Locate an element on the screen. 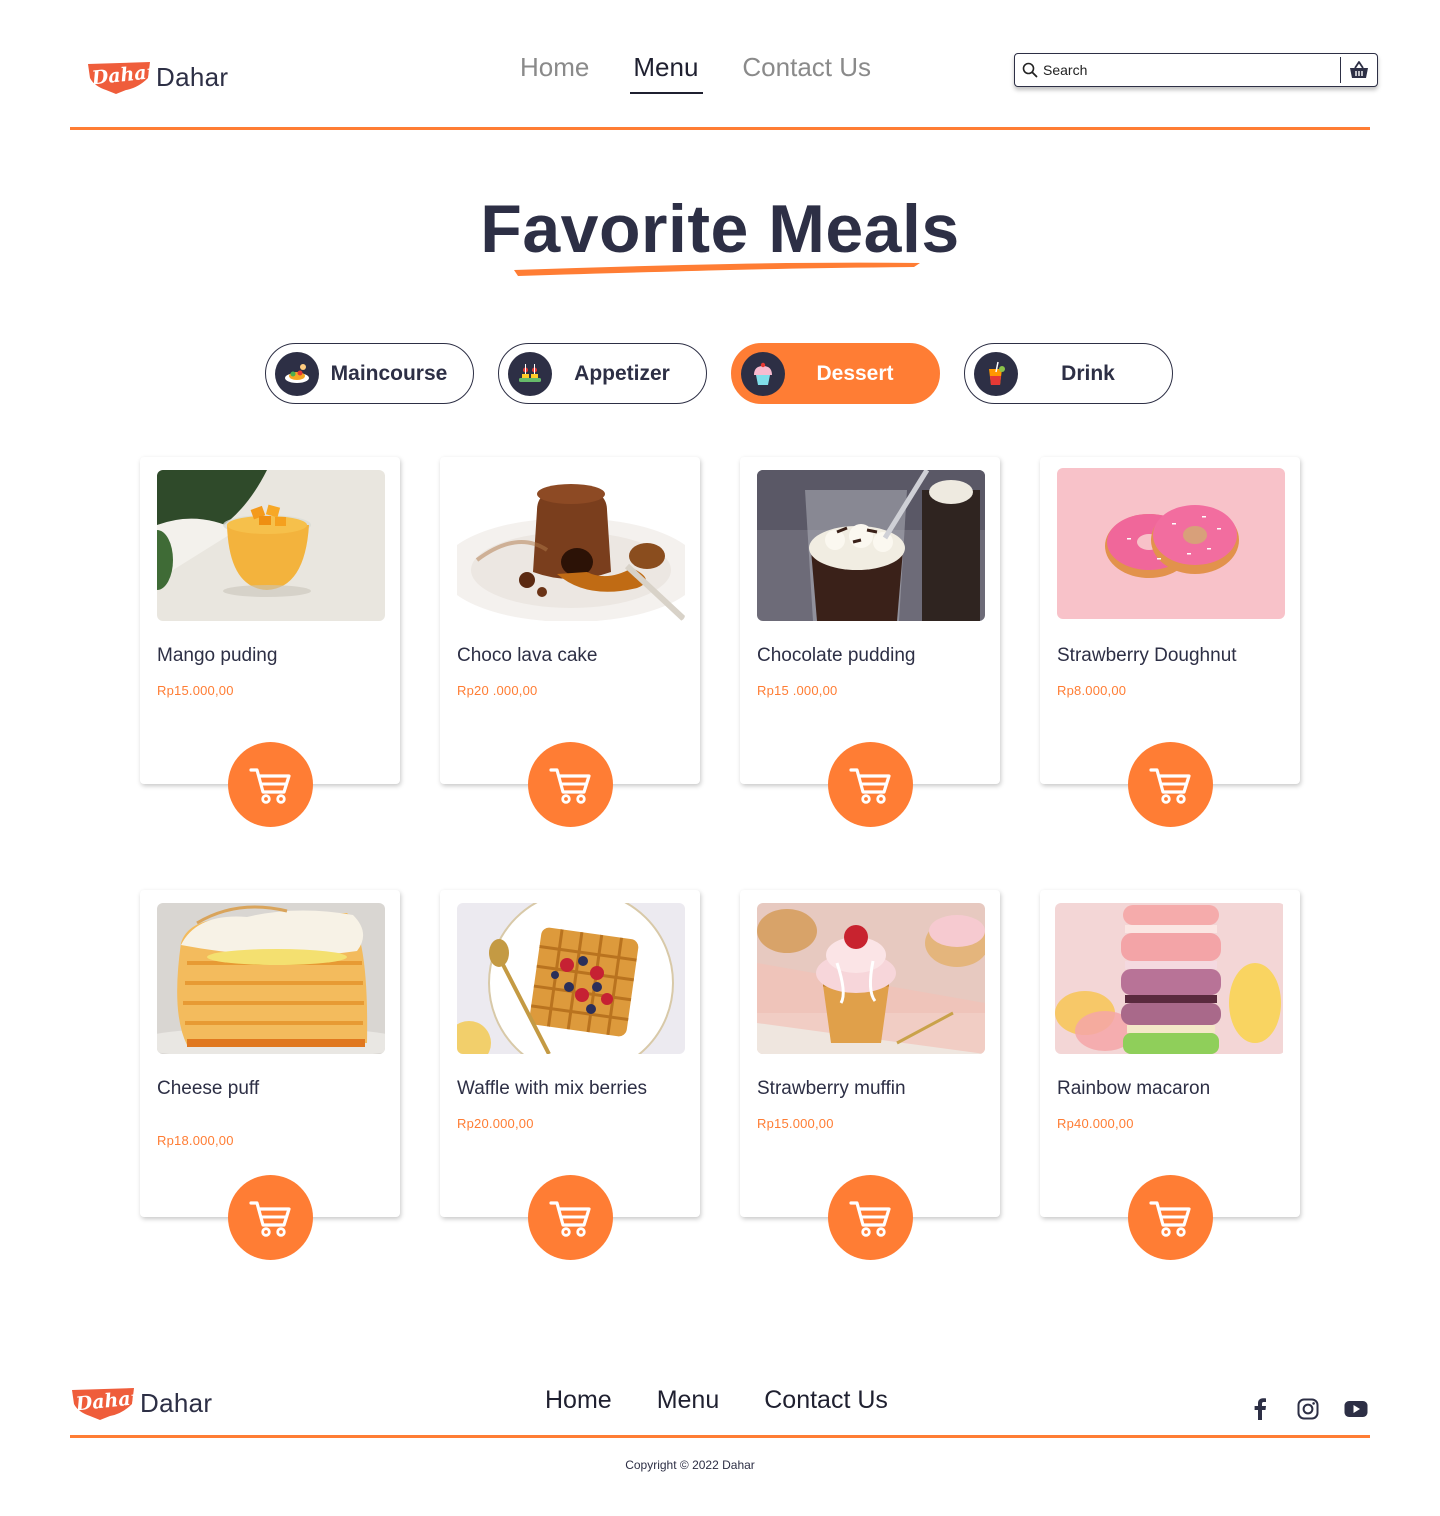 The height and width of the screenshot is (1516, 1440). title-brush-stroke is located at coordinates (717, 269).